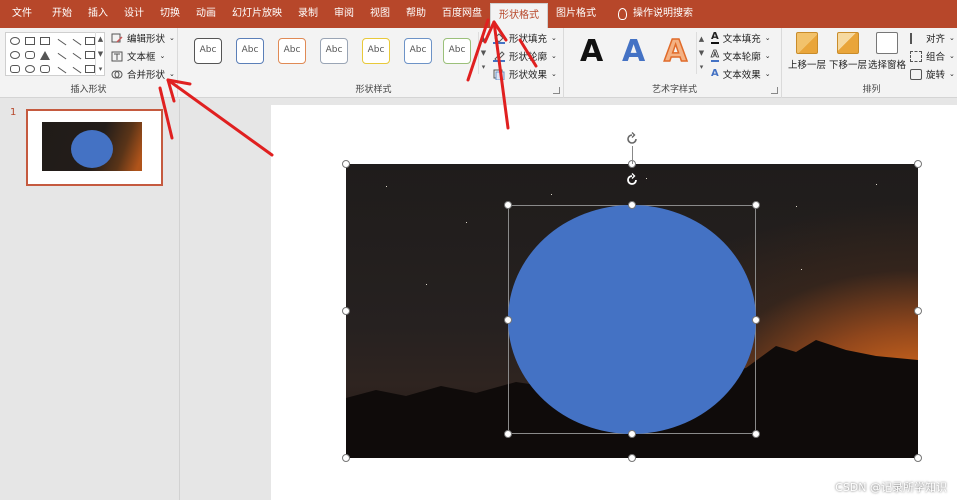 Image resolution: width=957 pixels, height=500 pixels. I want to click on tell-me-search: 操作说明搜索, so click(648, 14).